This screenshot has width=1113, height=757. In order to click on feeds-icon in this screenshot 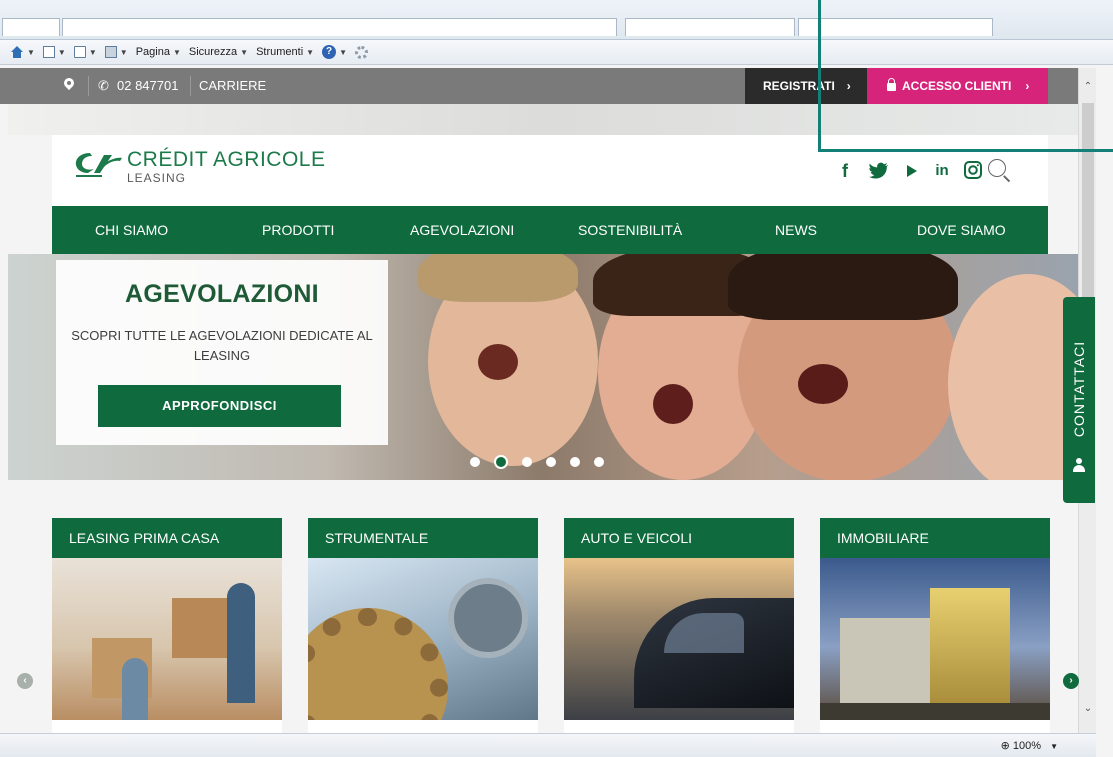, I will do `click(48, 52)`.